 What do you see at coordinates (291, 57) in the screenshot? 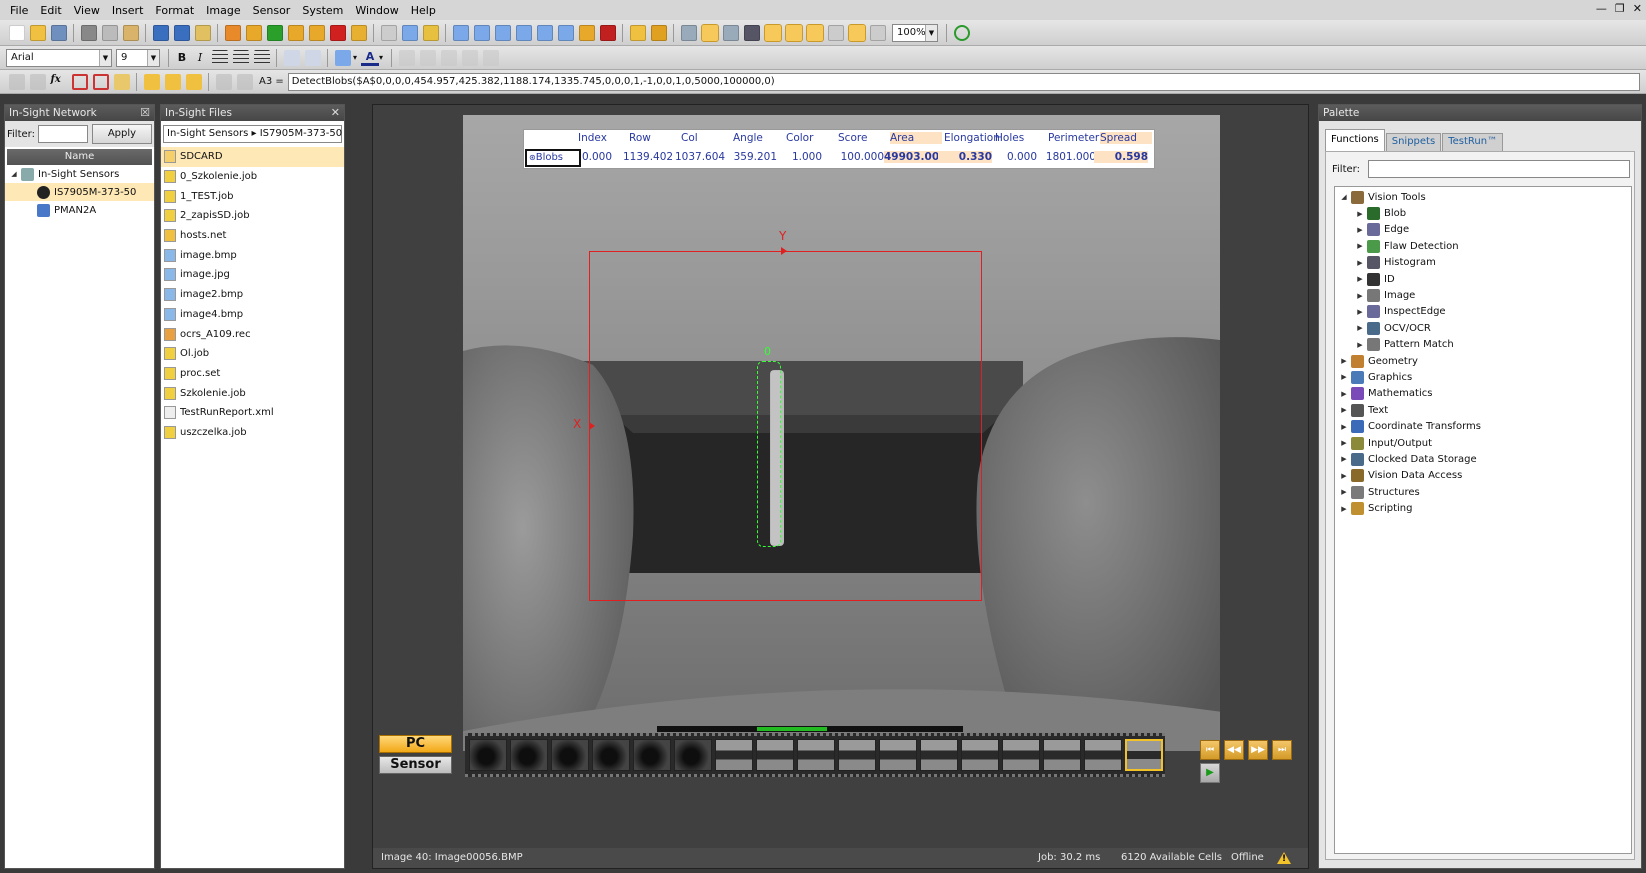
I see `increase-decimal-icon` at bounding box center [291, 57].